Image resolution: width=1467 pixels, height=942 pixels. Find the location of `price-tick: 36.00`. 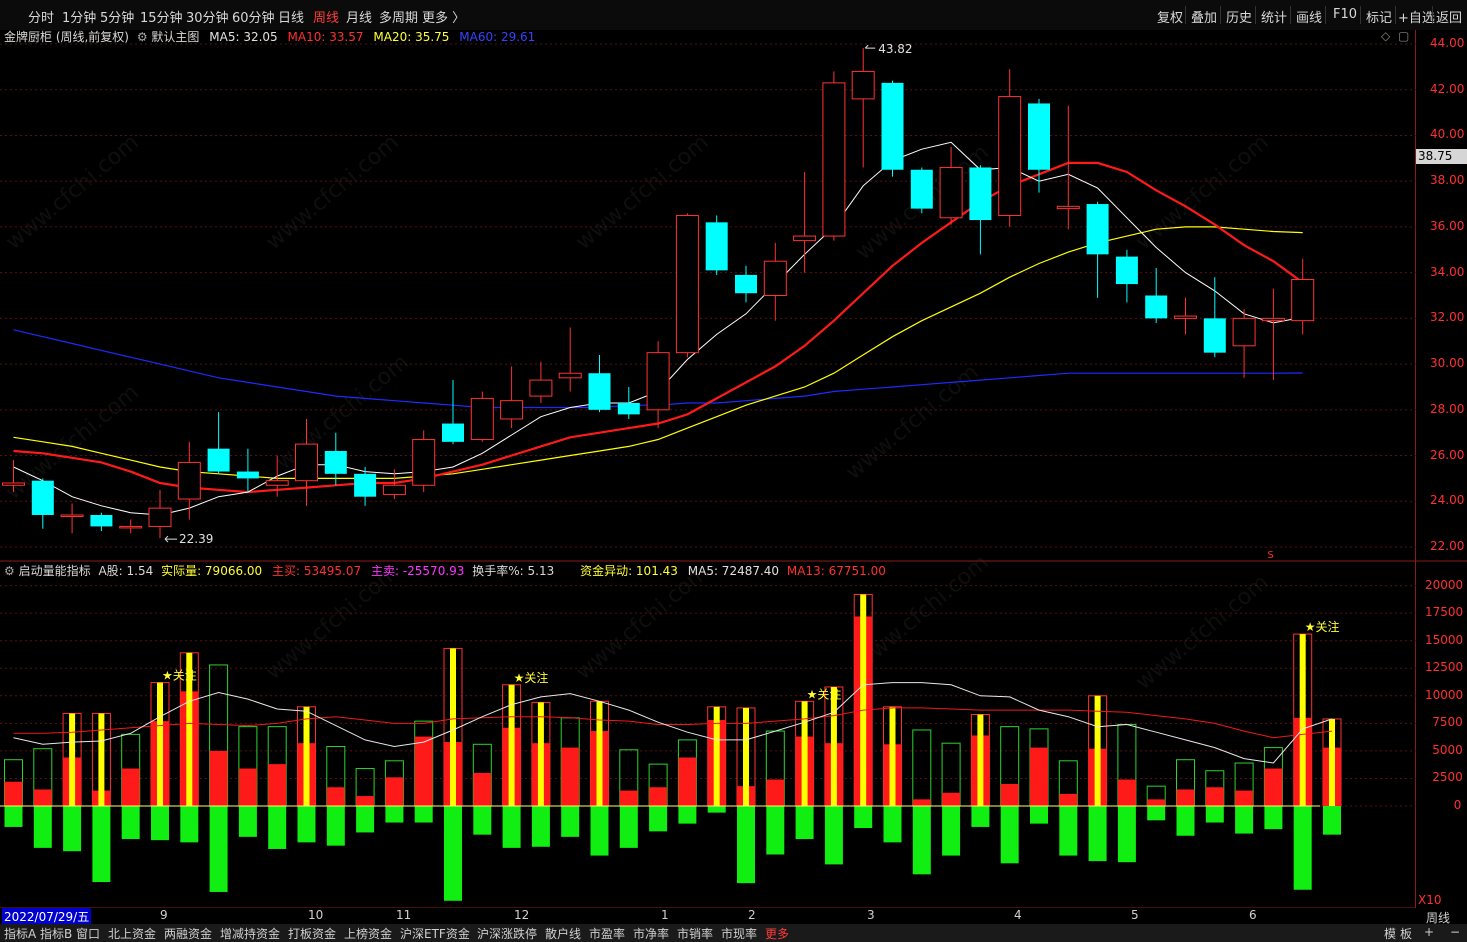

price-tick: 36.00 is located at coordinates (1447, 225).